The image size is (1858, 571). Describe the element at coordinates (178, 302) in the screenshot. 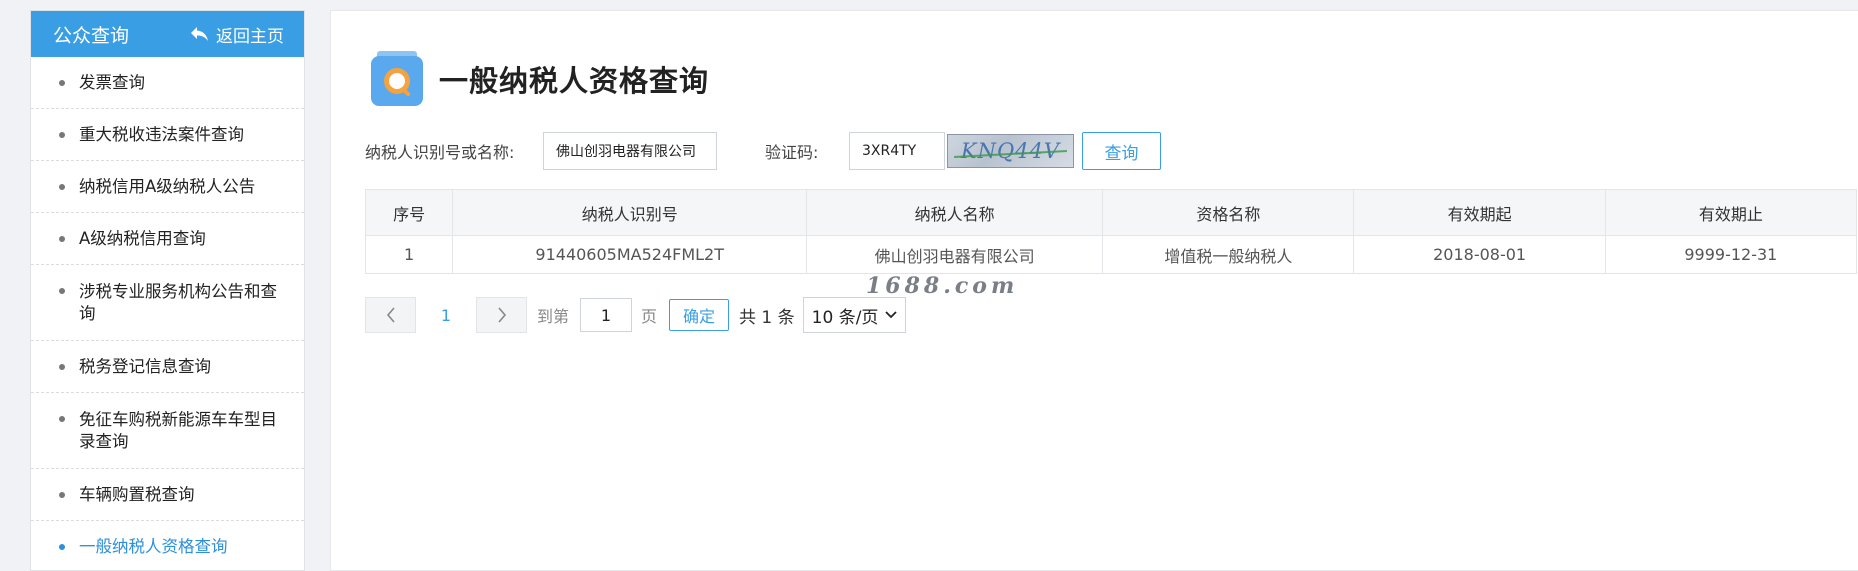

I see `sidebar-item-label: 涉税专业服务机构公告和查询` at that location.